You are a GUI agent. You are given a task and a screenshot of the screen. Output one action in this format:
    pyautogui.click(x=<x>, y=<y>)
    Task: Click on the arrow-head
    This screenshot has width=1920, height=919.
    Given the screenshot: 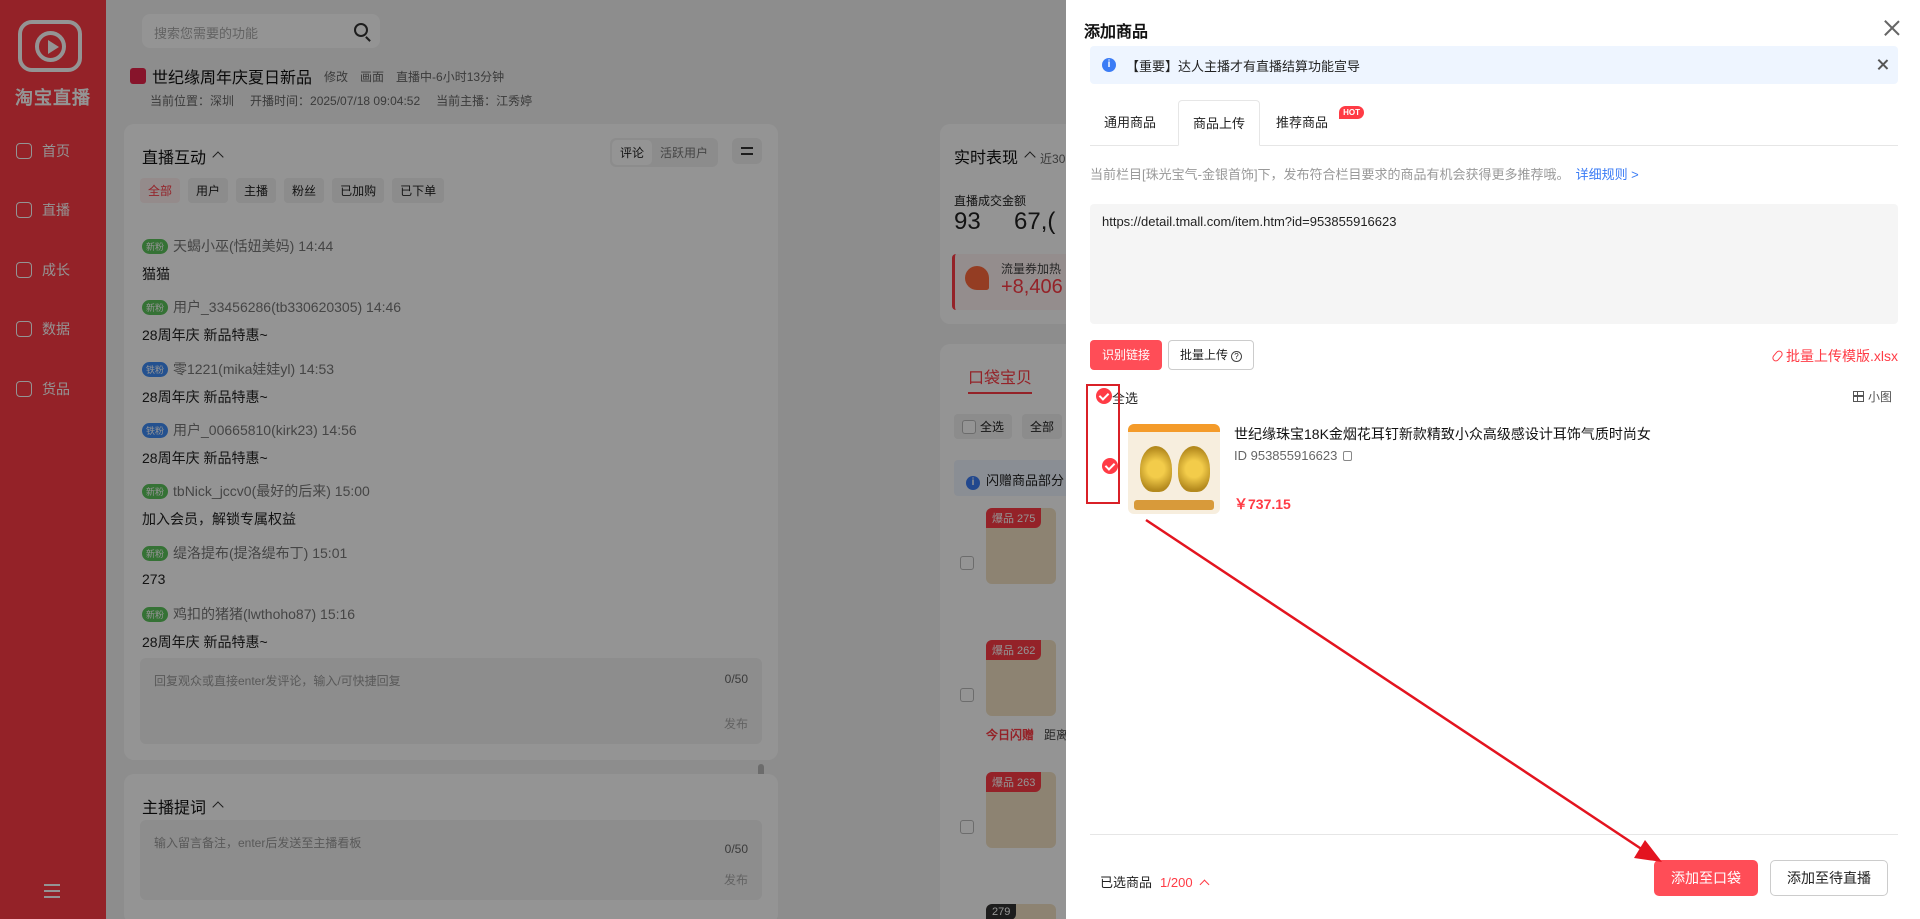 What is the action you would take?
    pyautogui.click(x=1648, y=851)
    